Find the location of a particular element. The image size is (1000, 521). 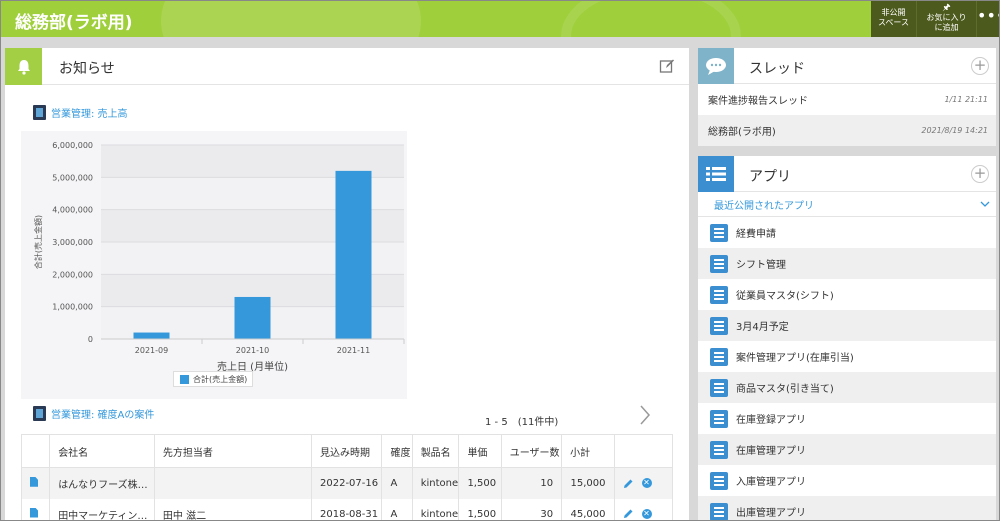

app-item: シフト管理 is located at coordinates (847, 263).